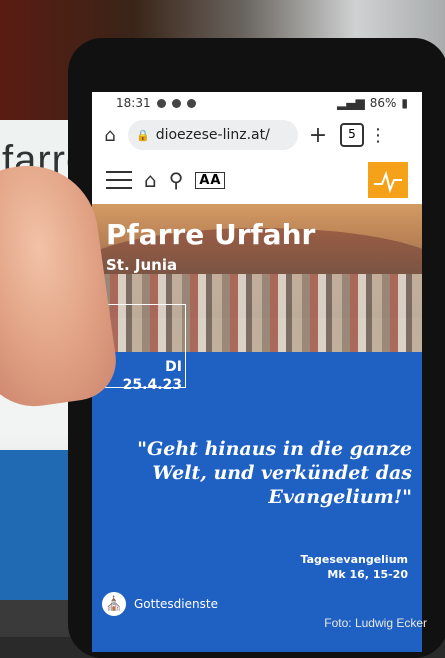 This screenshot has height=658, width=445. Describe the element at coordinates (383, 103) in the screenshot. I see `battery-level: 86%` at that location.